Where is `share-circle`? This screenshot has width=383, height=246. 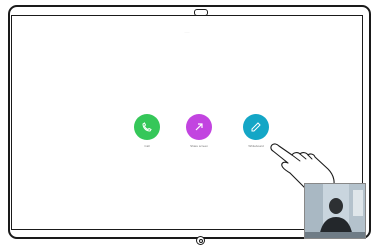
share-circle is located at coordinates (199, 127).